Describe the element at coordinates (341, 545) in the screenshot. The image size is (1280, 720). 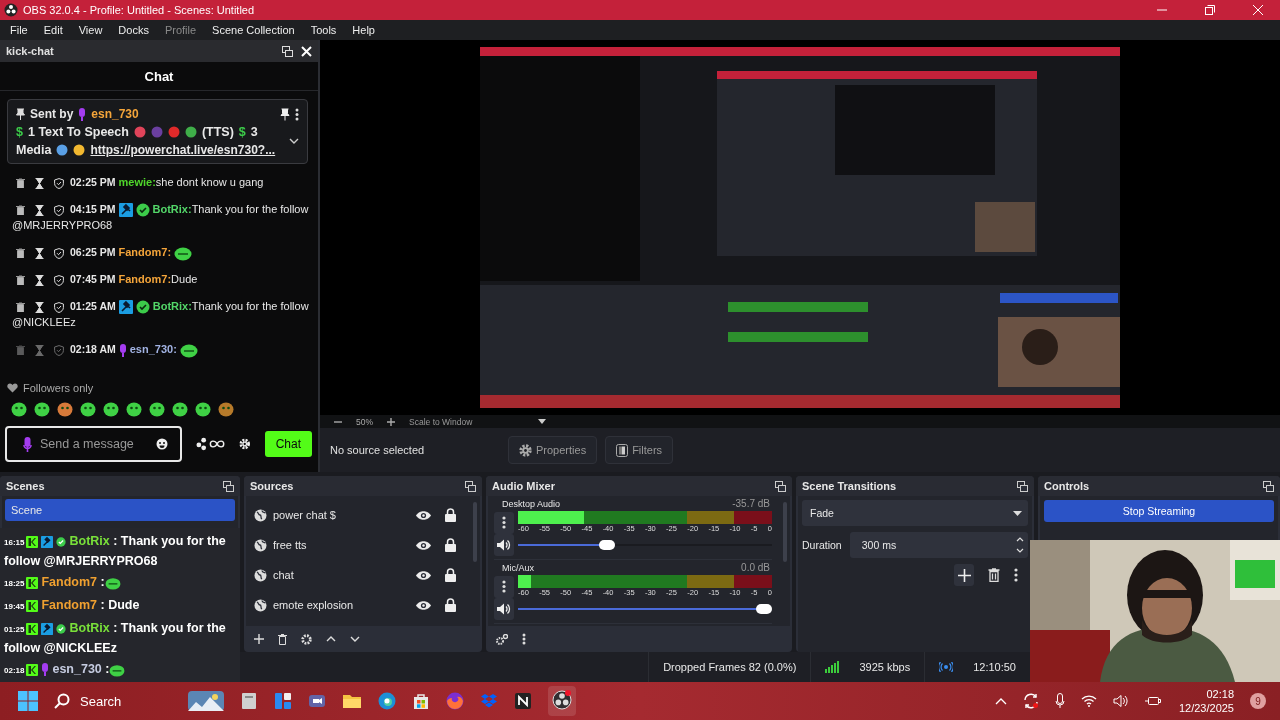
I see `source-item: free tts` at that location.